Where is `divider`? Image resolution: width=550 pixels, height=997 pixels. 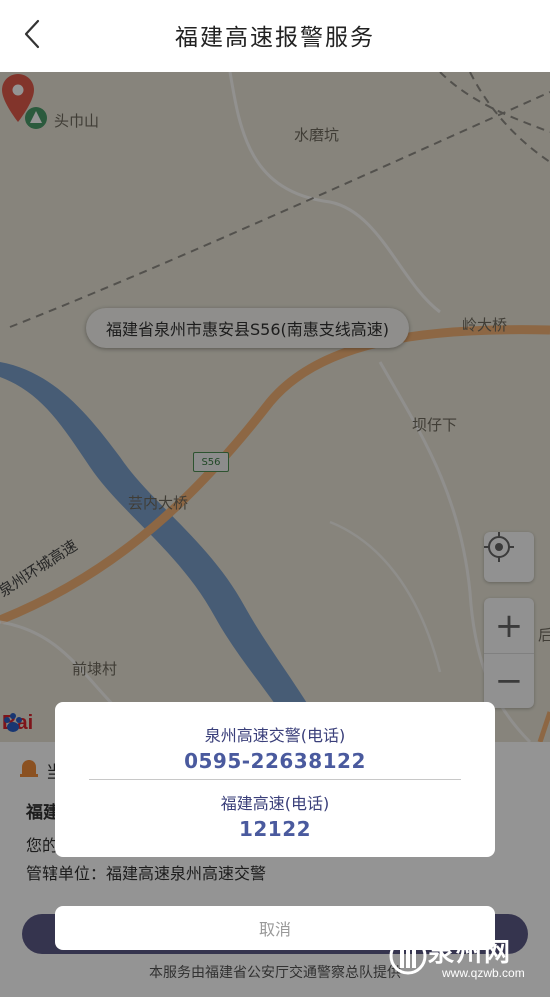
divider is located at coordinates (275, 779).